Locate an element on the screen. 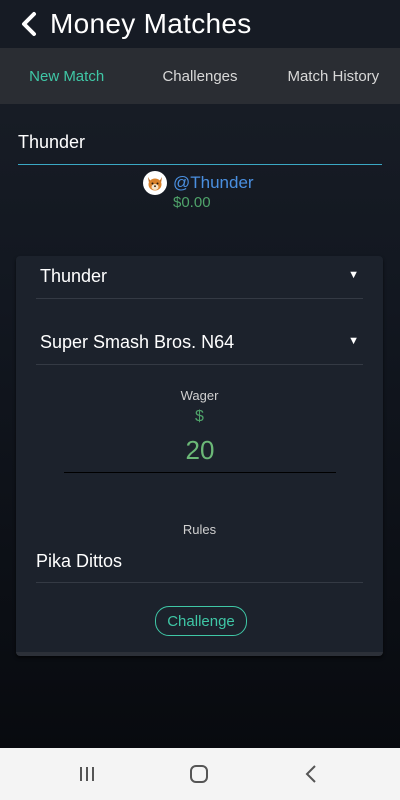 The image size is (400, 800). tab-new-match: New Match is located at coordinates (66, 76).